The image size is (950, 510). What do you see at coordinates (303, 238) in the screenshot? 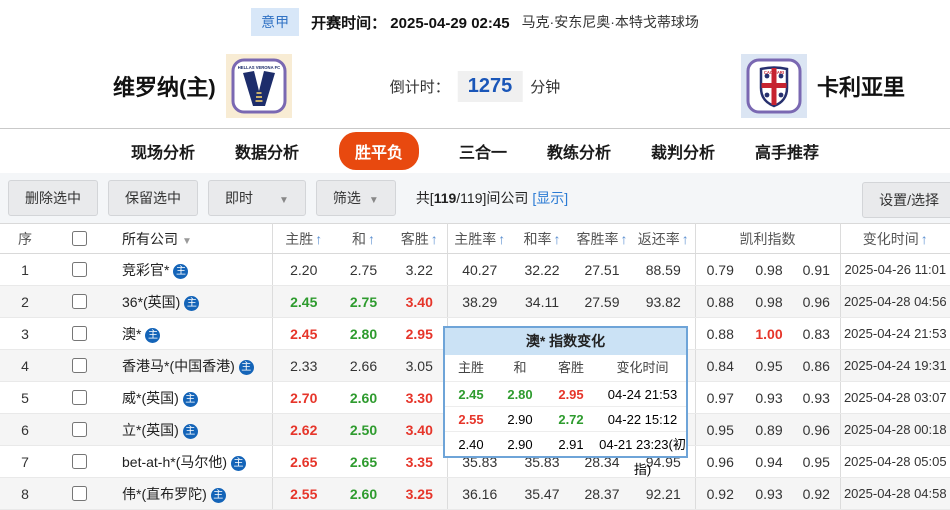
I see `col-header-home-win: 主胜 ↑` at bounding box center [303, 238].